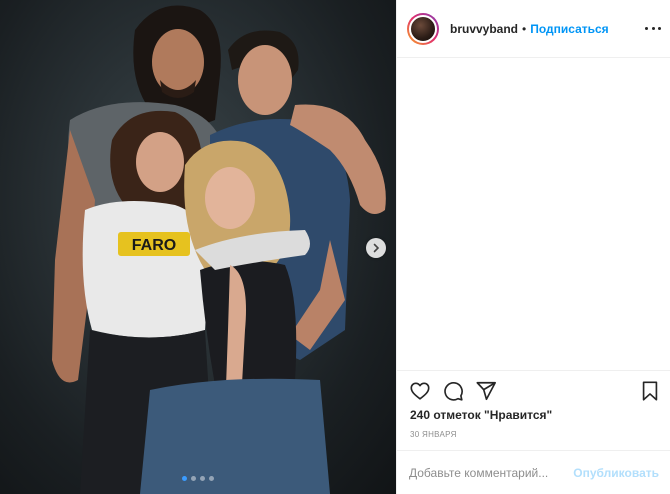  What do you see at coordinates (491, 472) in the screenshot?
I see `comment-input` at bounding box center [491, 472].